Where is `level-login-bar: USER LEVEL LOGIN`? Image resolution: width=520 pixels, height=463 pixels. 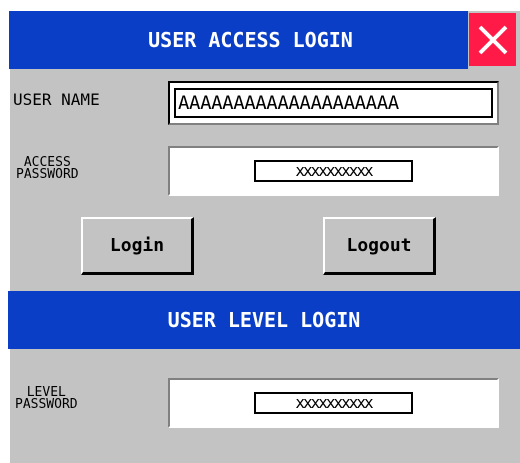
level-login-bar: USER LEVEL LOGIN is located at coordinates (264, 320).